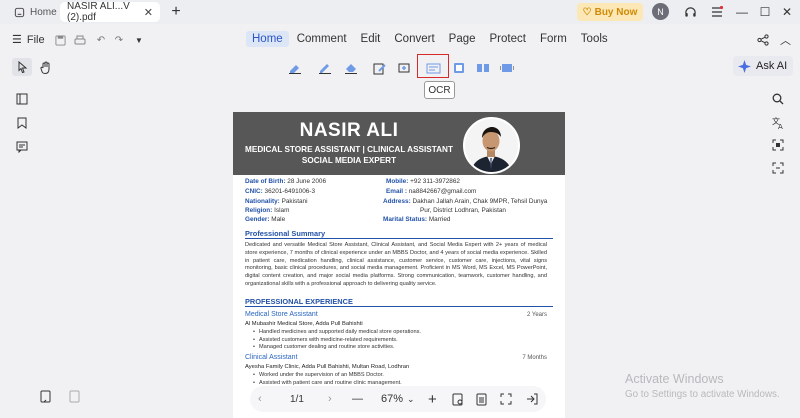 The width and height of the screenshot is (800, 418). Describe the element at coordinates (357, 399) in the screenshot. I see `zoom-out-button: —` at that location.